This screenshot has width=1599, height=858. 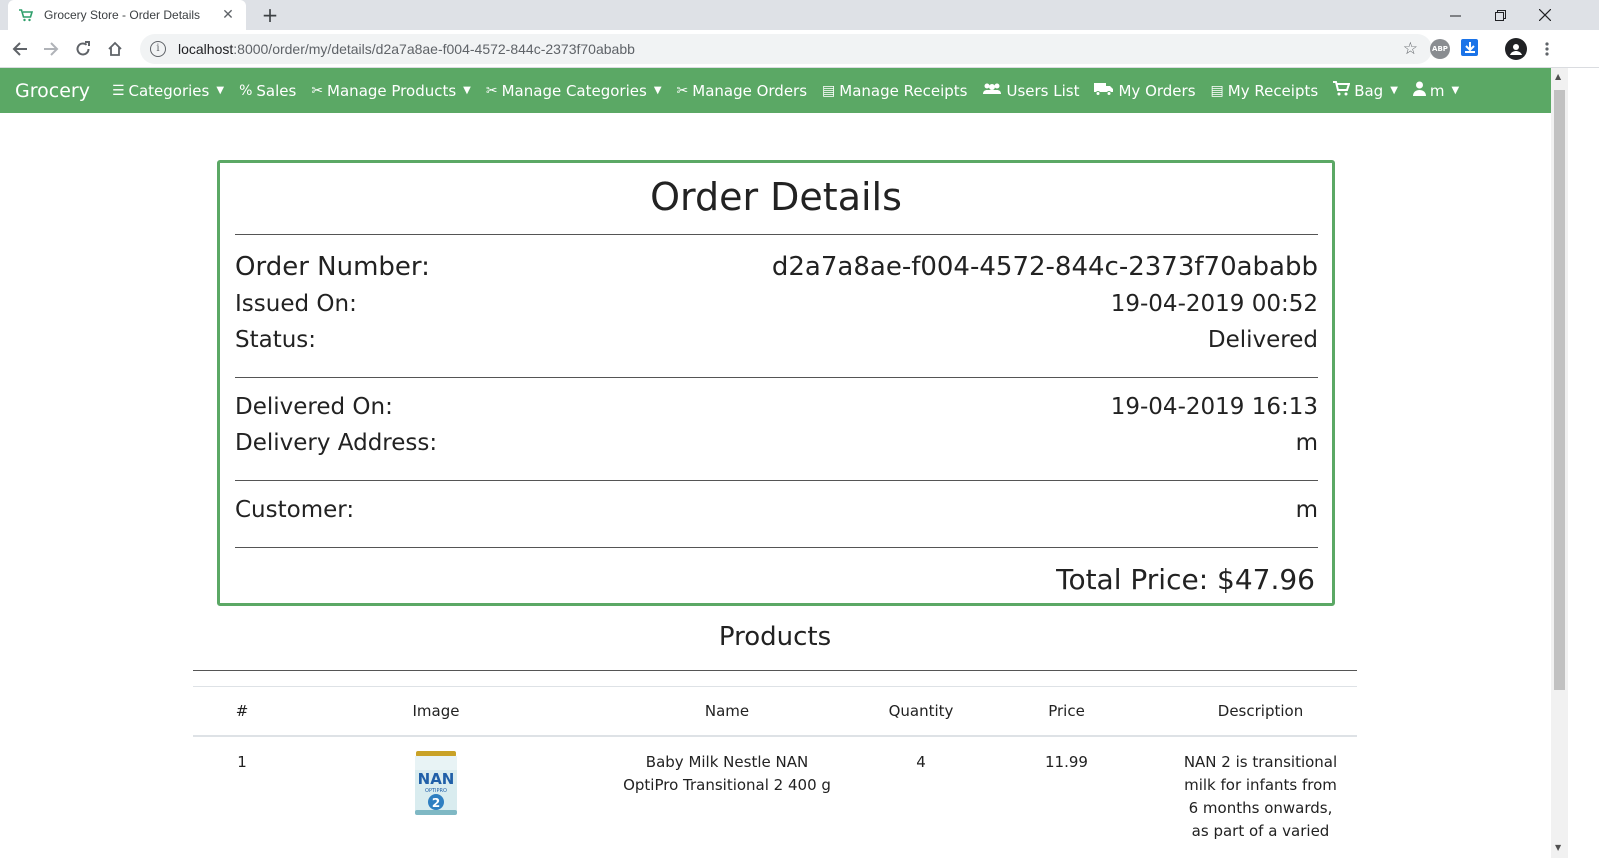 What do you see at coordinates (1157, 90) in the screenshot?
I see `nav-my-orders-label: My Orders` at bounding box center [1157, 90].